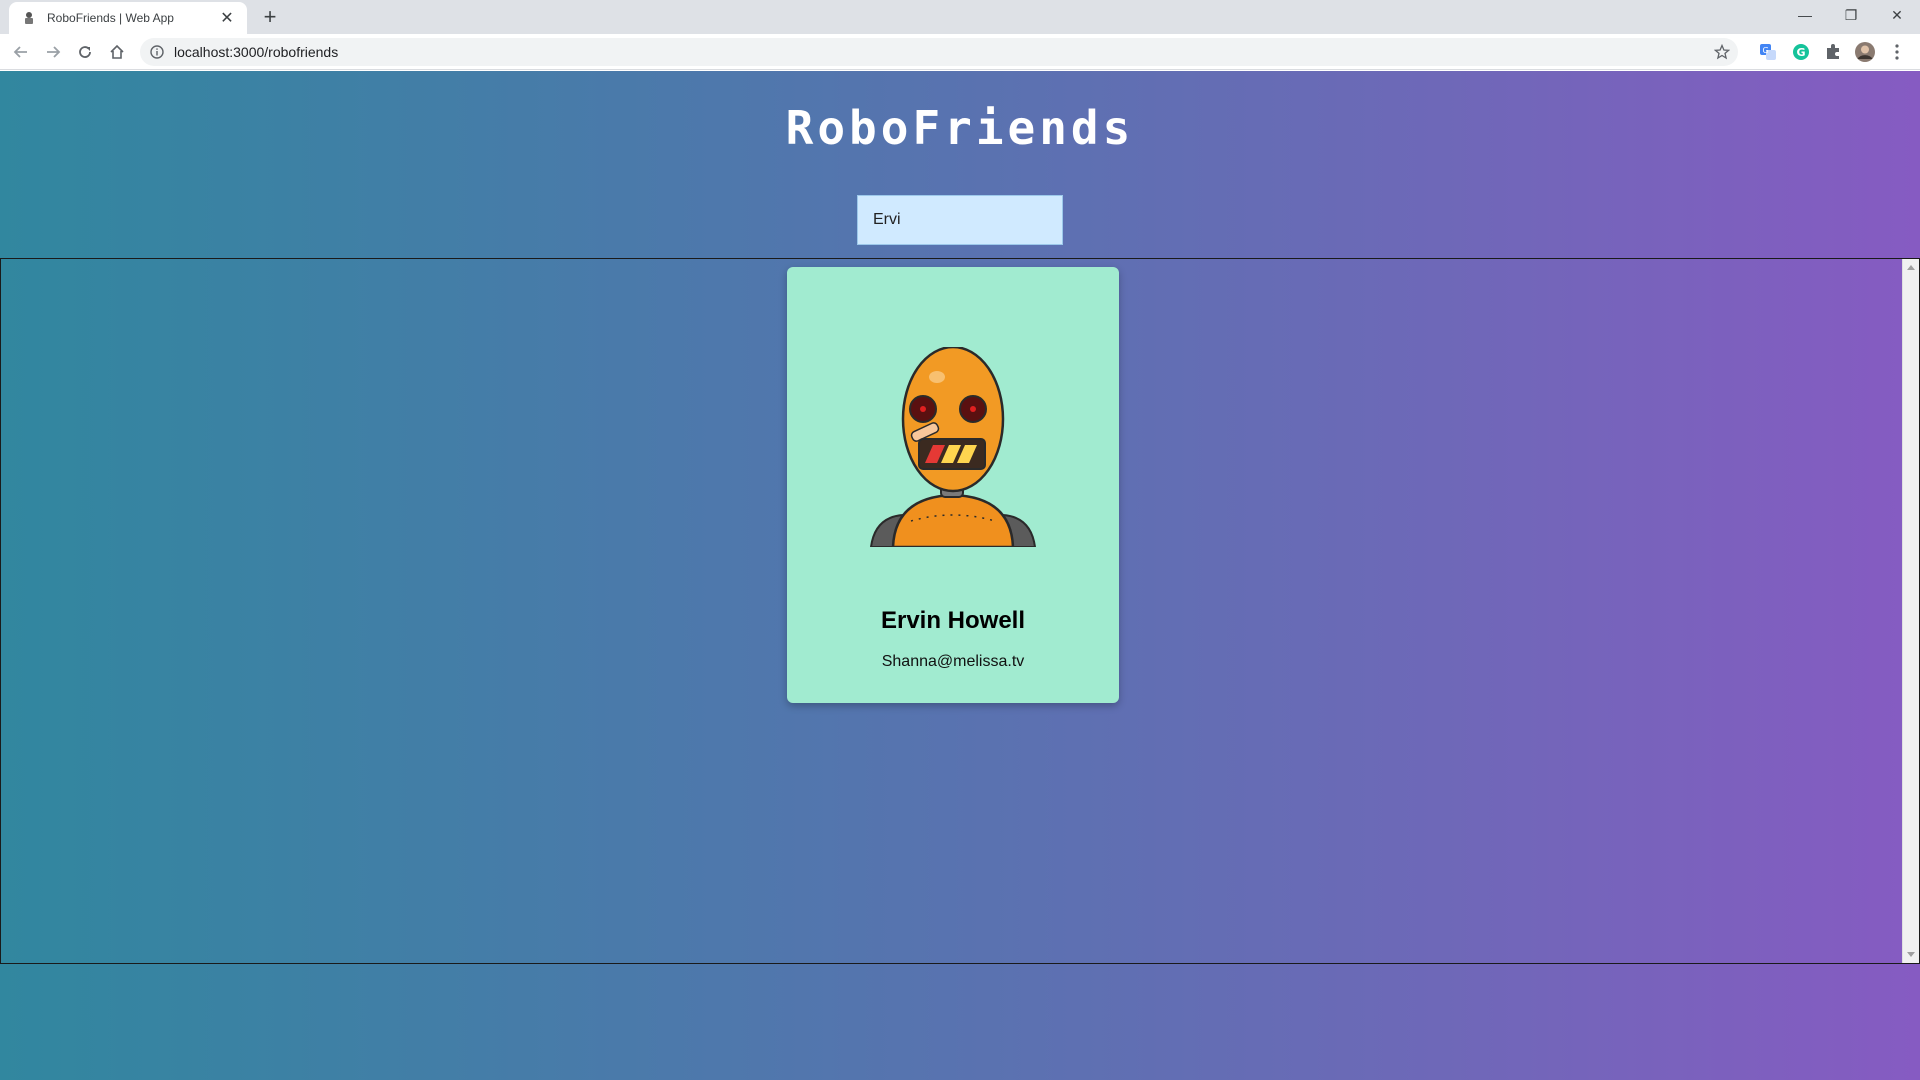 This screenshot has height=1080, width=1920. What do you see at coordinates (1805, 15) in the screenshot?
I see `minimize-button: —` at bounding box center [1805, 15].